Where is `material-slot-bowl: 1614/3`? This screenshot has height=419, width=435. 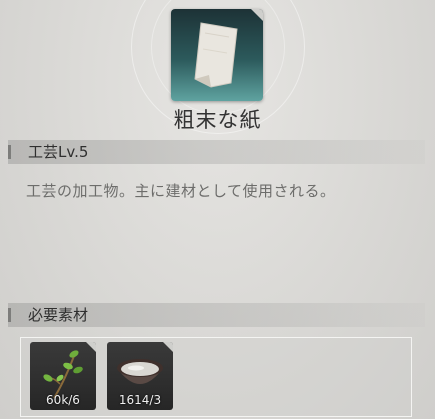
material-slot-bowl: 1614/3 is located at coordinates (140, 376).